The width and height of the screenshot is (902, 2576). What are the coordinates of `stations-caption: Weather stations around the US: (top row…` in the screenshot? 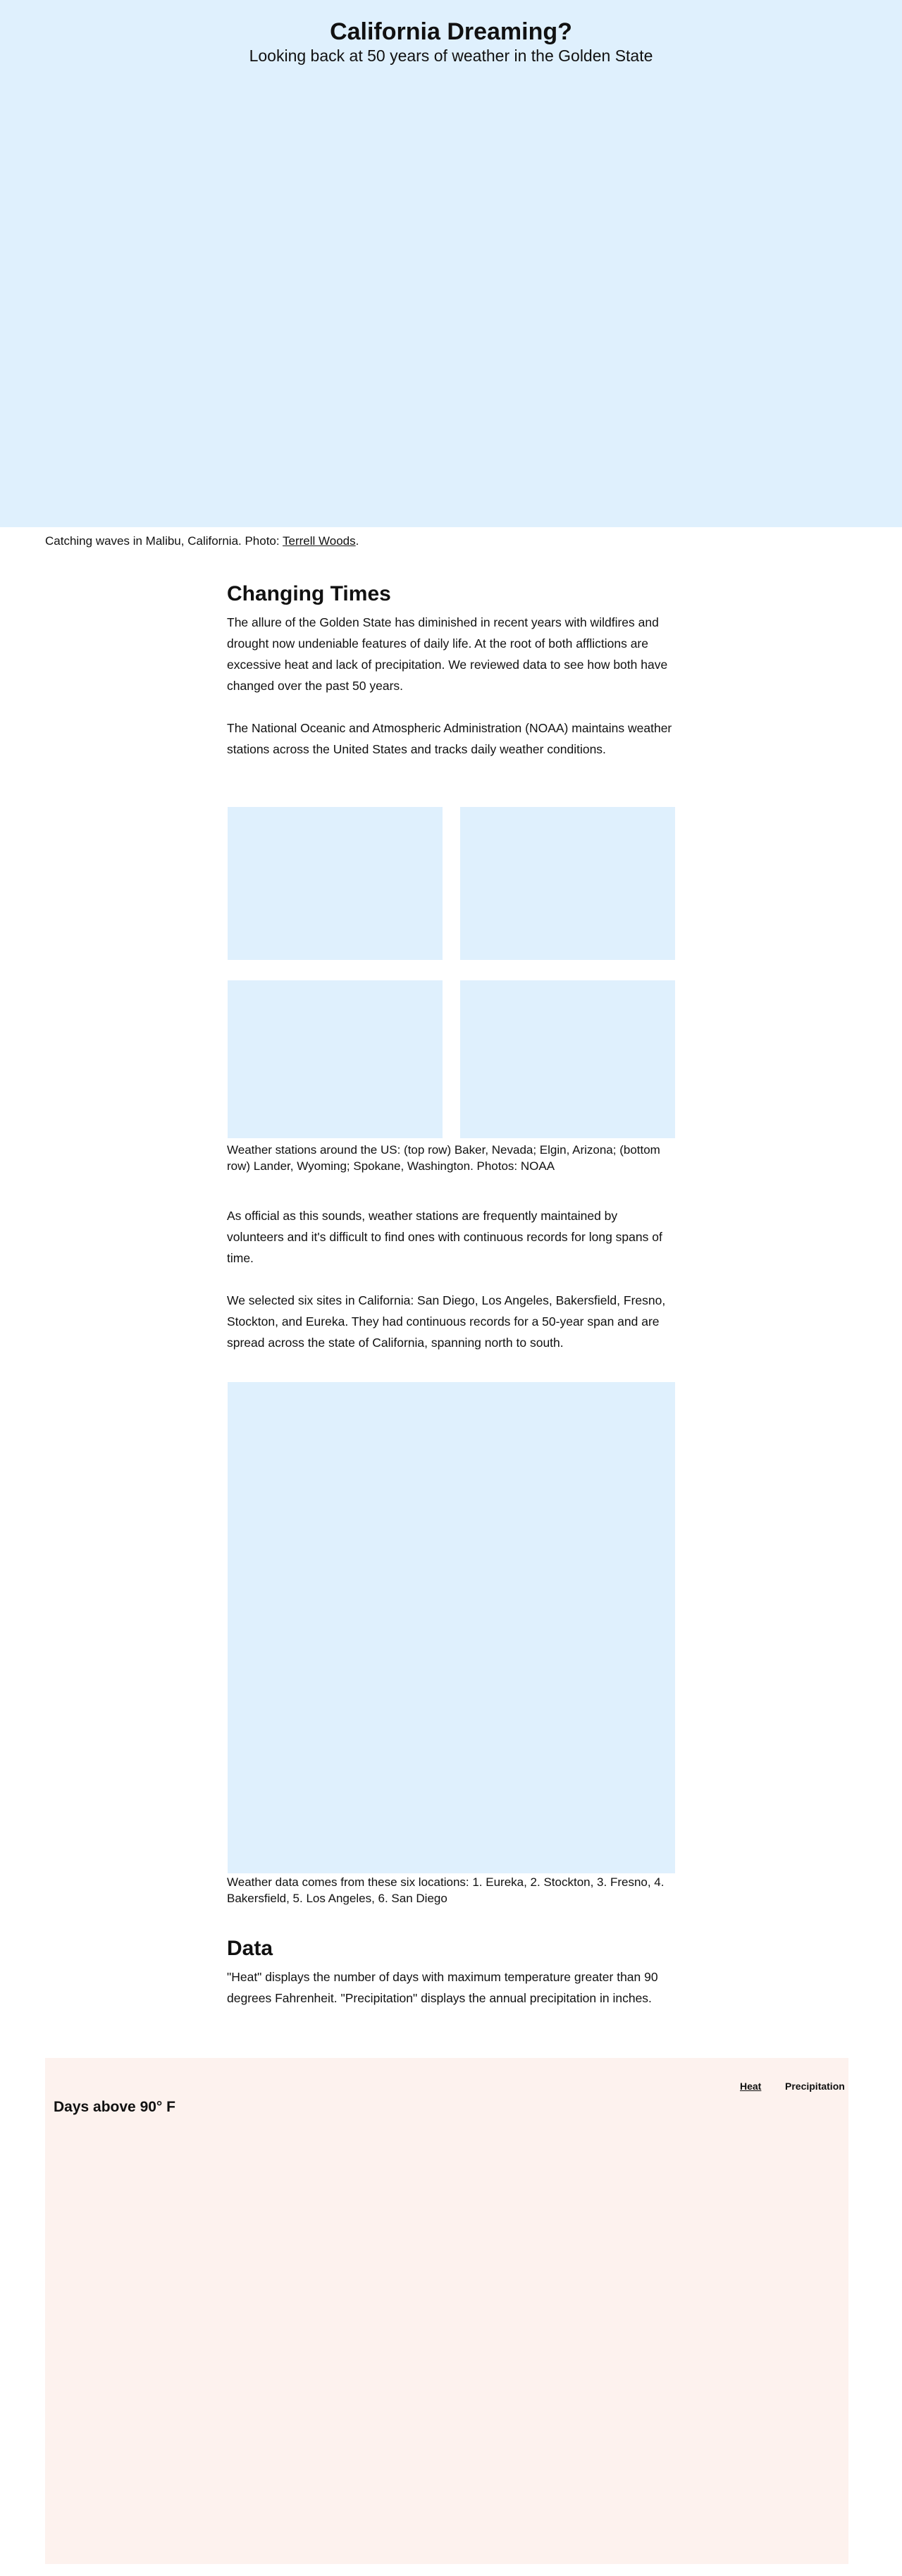 It's located at (443, 1158).